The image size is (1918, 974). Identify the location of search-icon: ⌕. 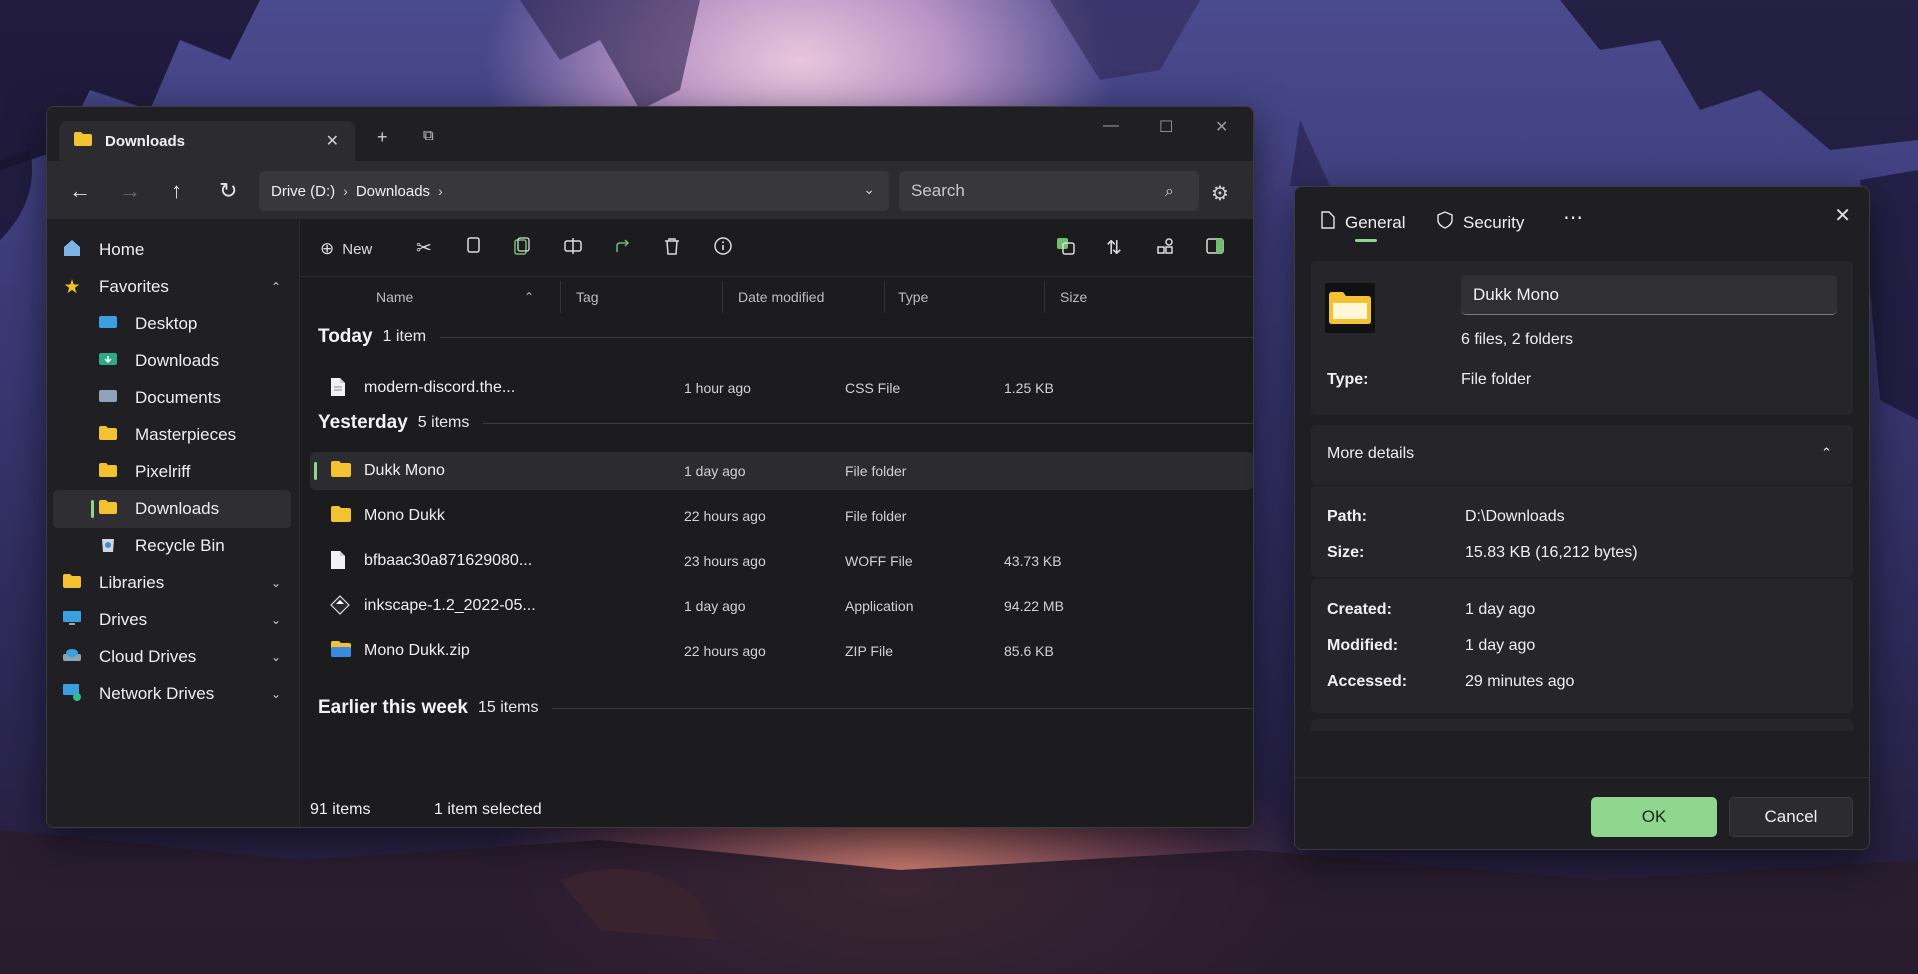
(1169, 192).